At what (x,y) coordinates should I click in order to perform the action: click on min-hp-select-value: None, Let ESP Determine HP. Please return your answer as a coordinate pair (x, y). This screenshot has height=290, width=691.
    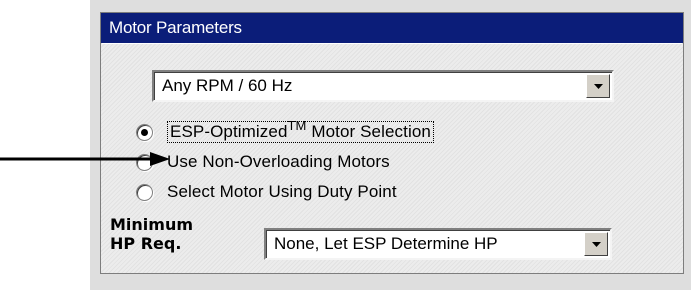
    Looking at the image, I should click on (386, 243).